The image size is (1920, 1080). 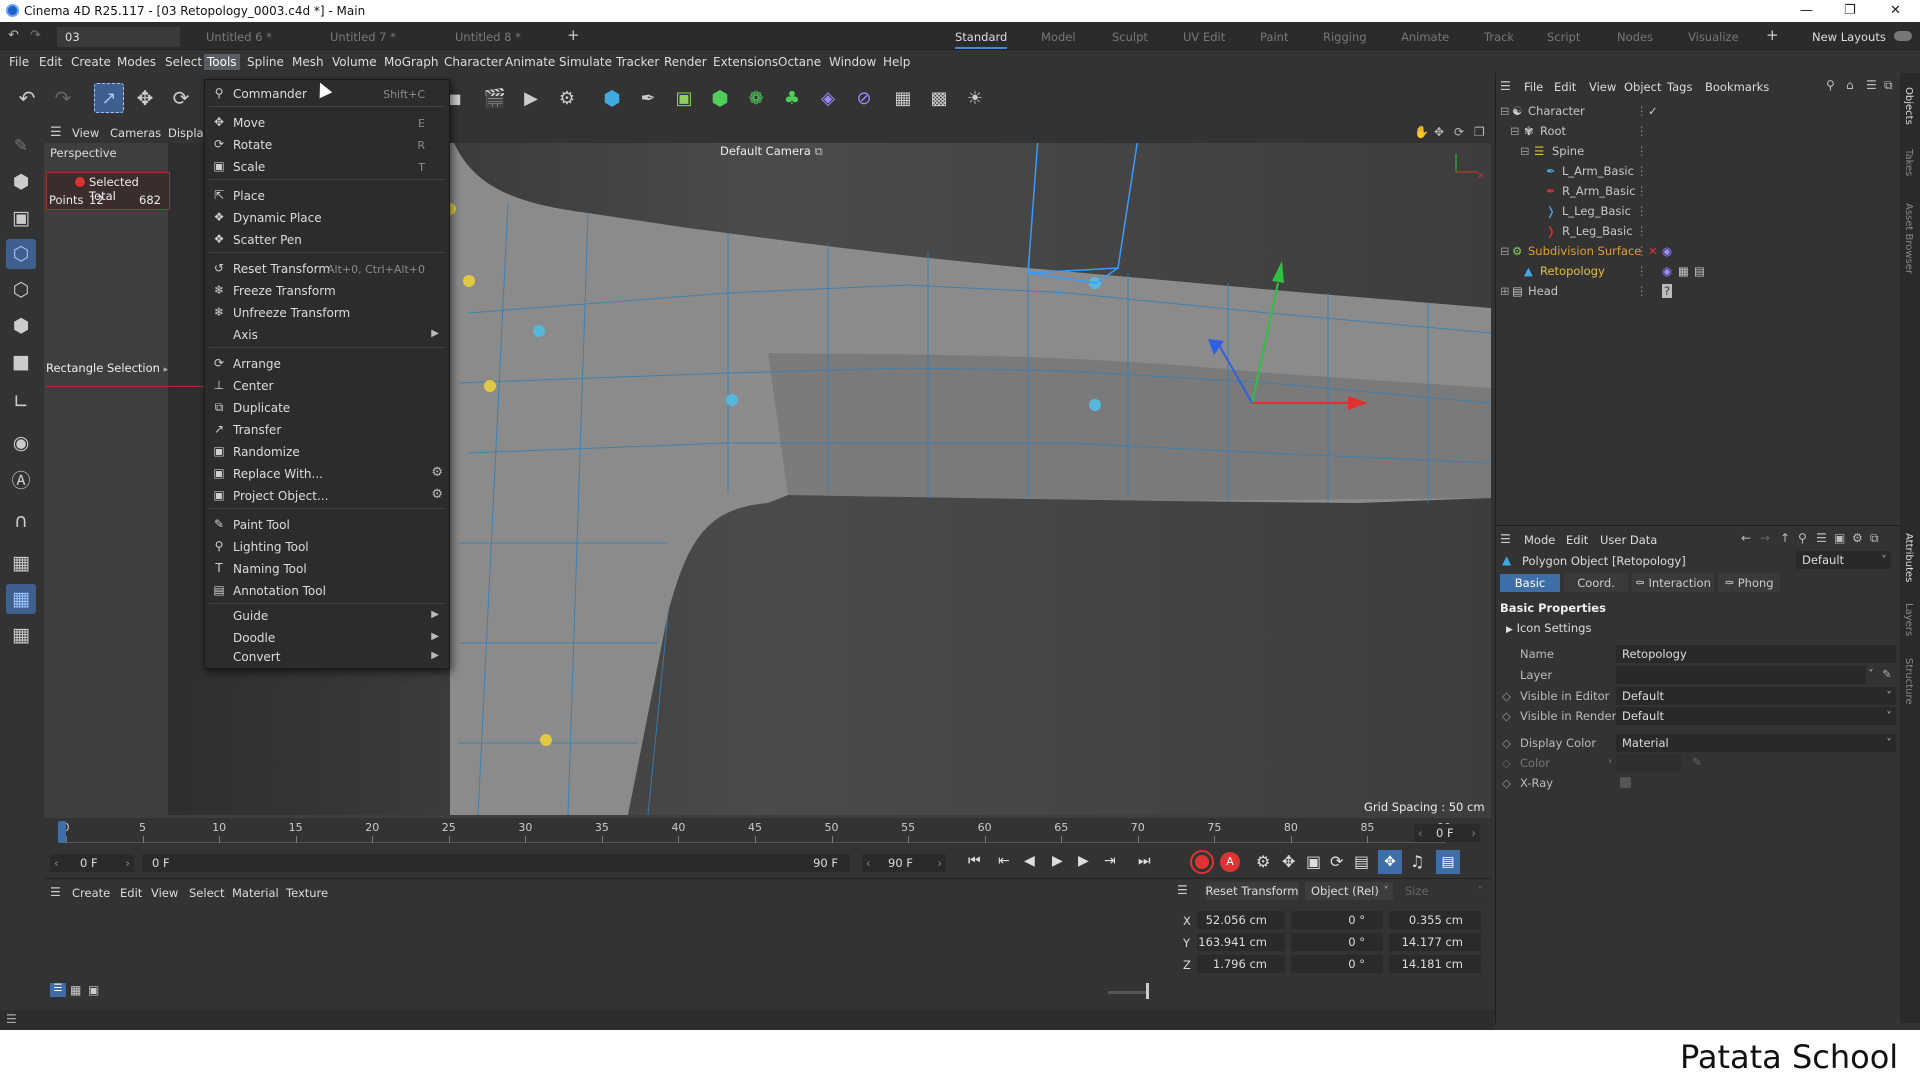 What do you see at coordinates (327, 616) in the screenshot?
I see `menu-item-guide: Guide ▶` at bounding box center [327, 616].